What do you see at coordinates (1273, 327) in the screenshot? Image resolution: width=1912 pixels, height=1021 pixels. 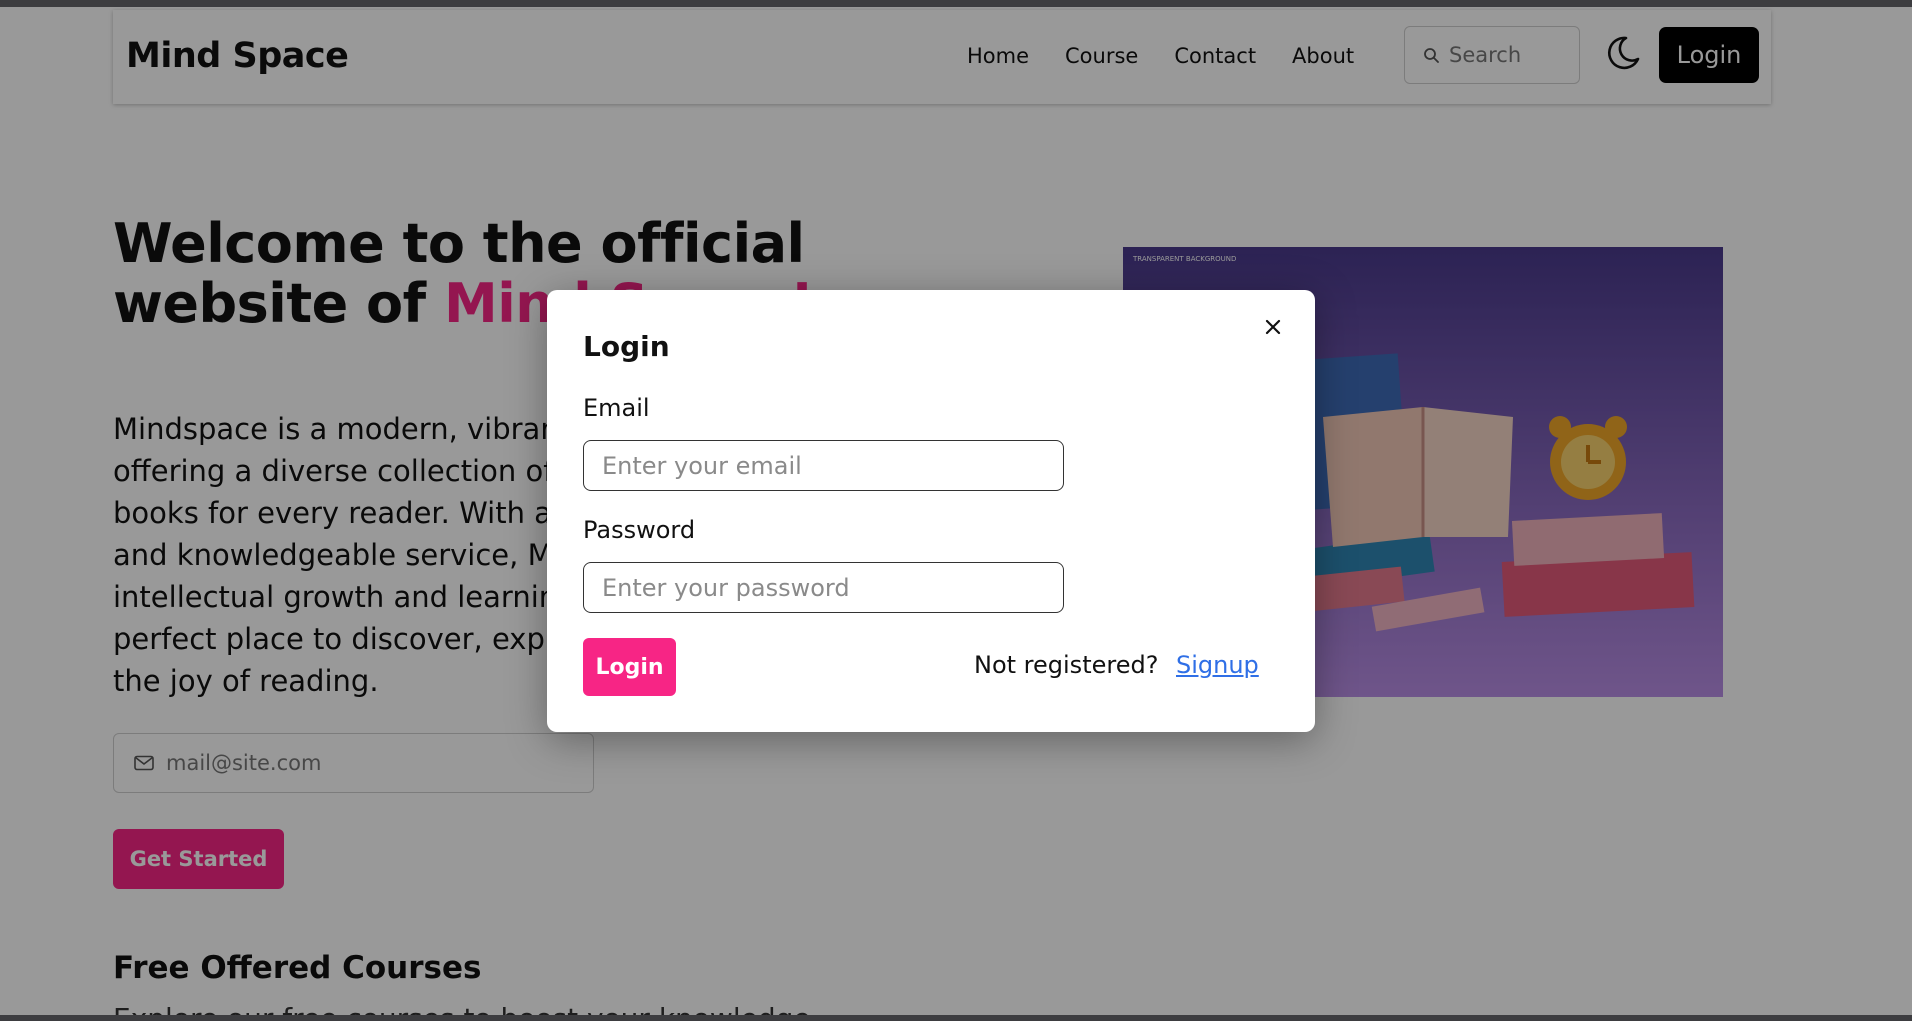 I see `close-icon` at bounding box center [1273, 327].